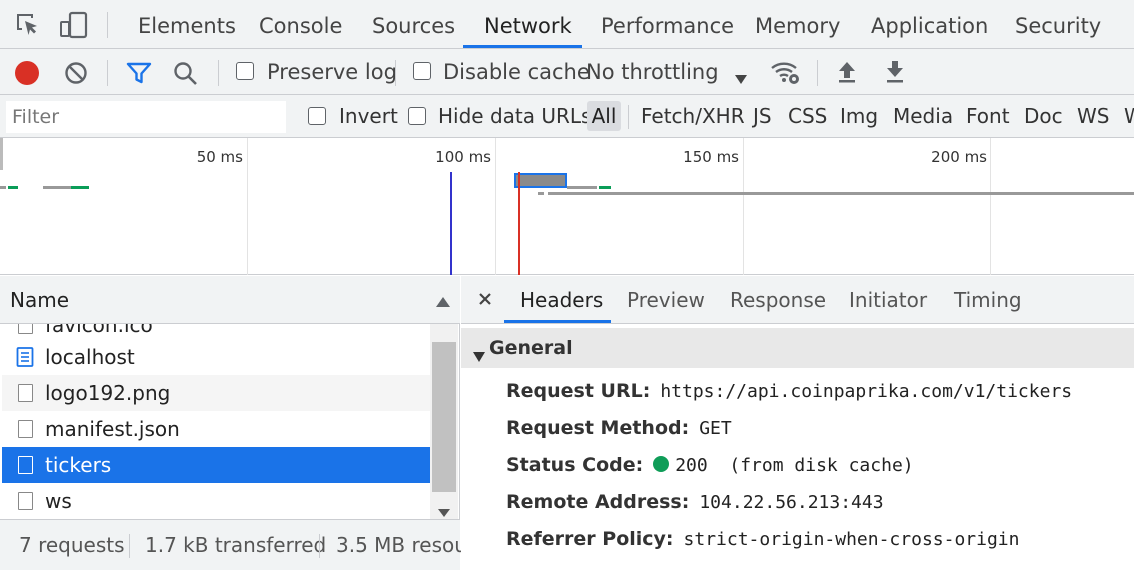 The height and width of the screenshot is (570, 1134). I want to click on disable-cache-checkbox, so click(422, 71).